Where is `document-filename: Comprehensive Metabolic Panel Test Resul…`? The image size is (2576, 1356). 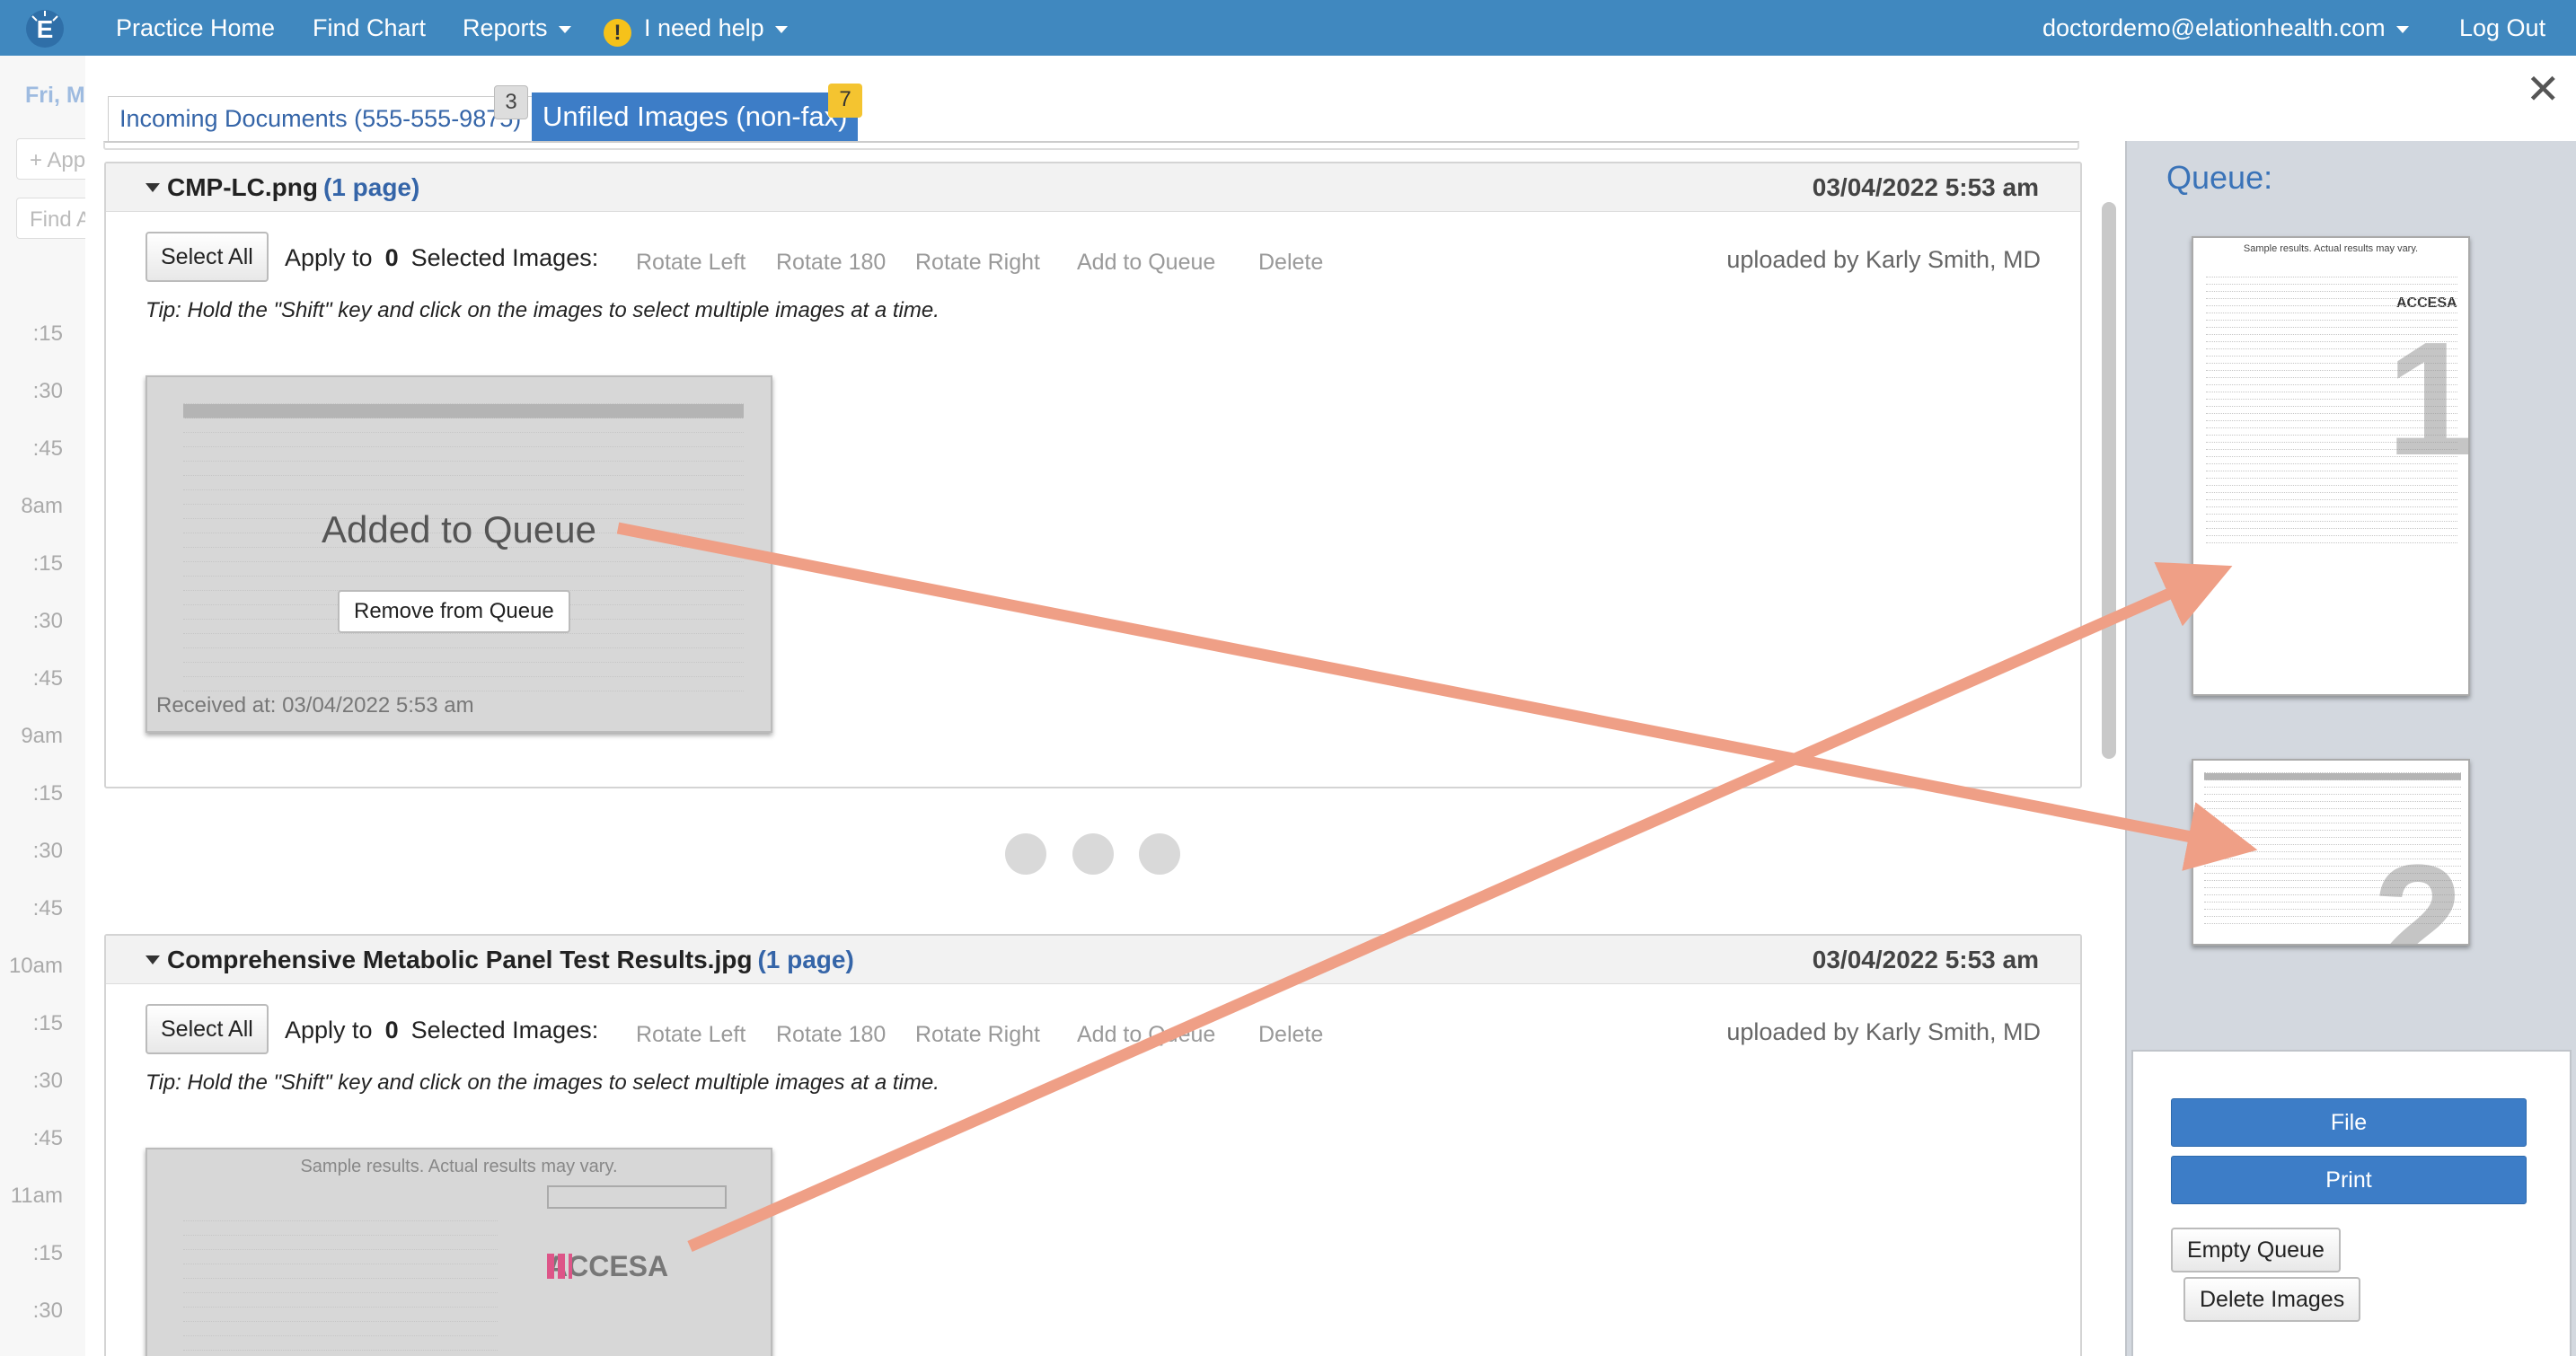
document-filename: Comprehensive Metabolic Panel Test Resul… is located at coordinates (460, 959).